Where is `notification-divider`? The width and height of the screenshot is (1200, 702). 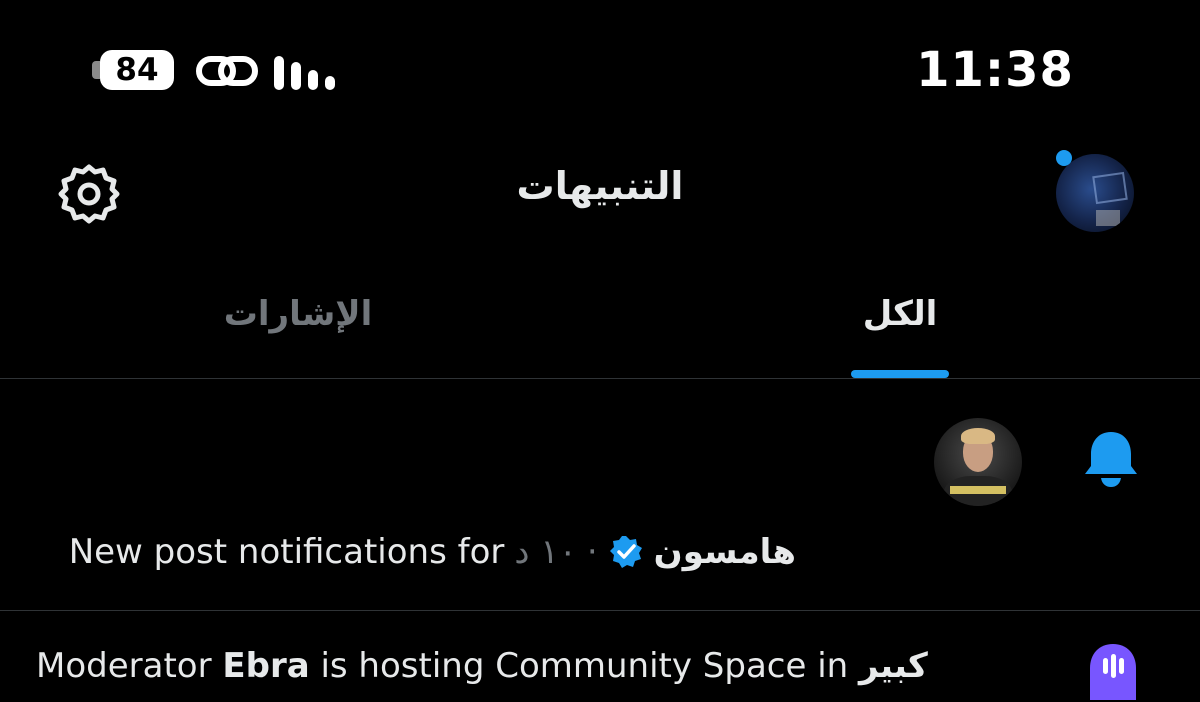
notification-divider is located at coordinates (600, 610).